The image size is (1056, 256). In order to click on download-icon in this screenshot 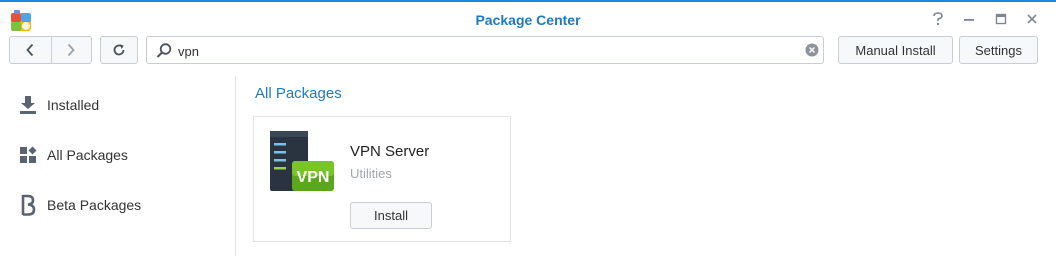, I will do `click(28, 105)`.